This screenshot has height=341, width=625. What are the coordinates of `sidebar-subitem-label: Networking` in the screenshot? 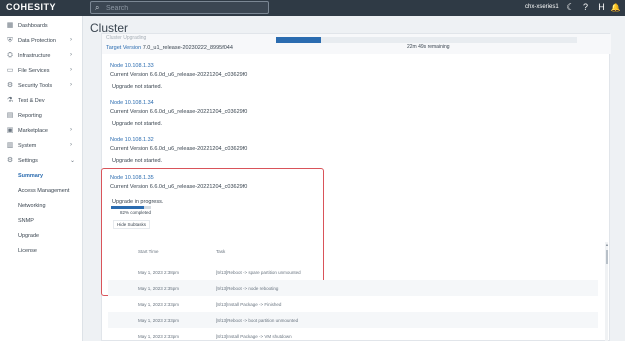 It's located at (32, 206).